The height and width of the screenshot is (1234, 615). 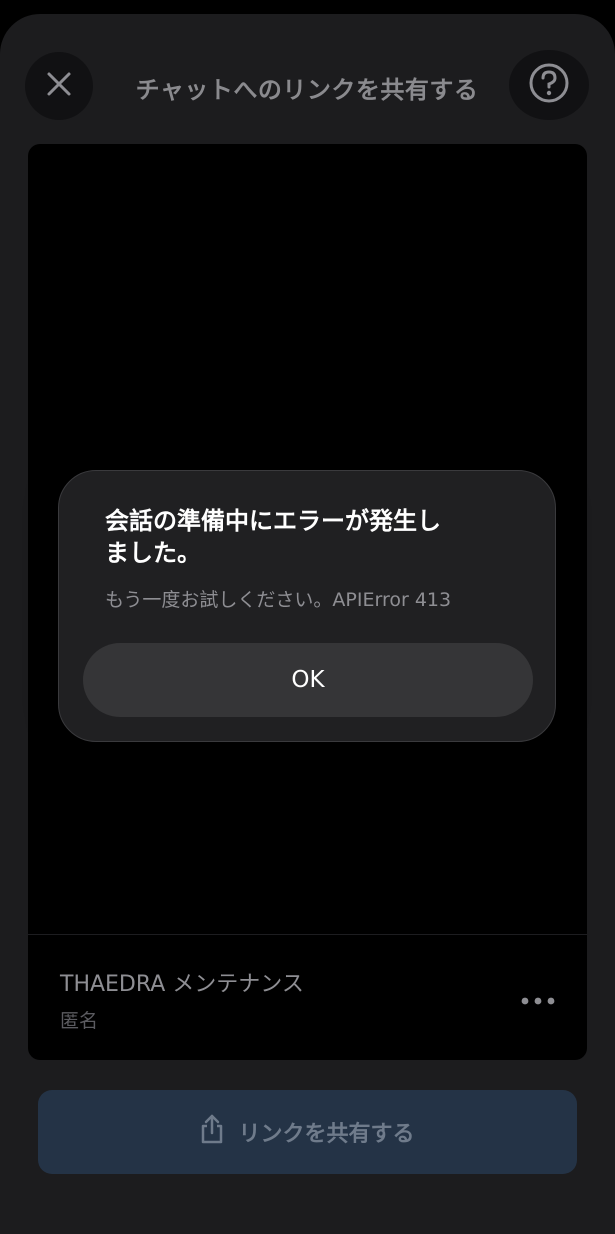 What do you see at coordinates (182, 984) in the screenshot?
I see `chat-name: THAEDRA メンテナンス` at bounding box center [182, 984].